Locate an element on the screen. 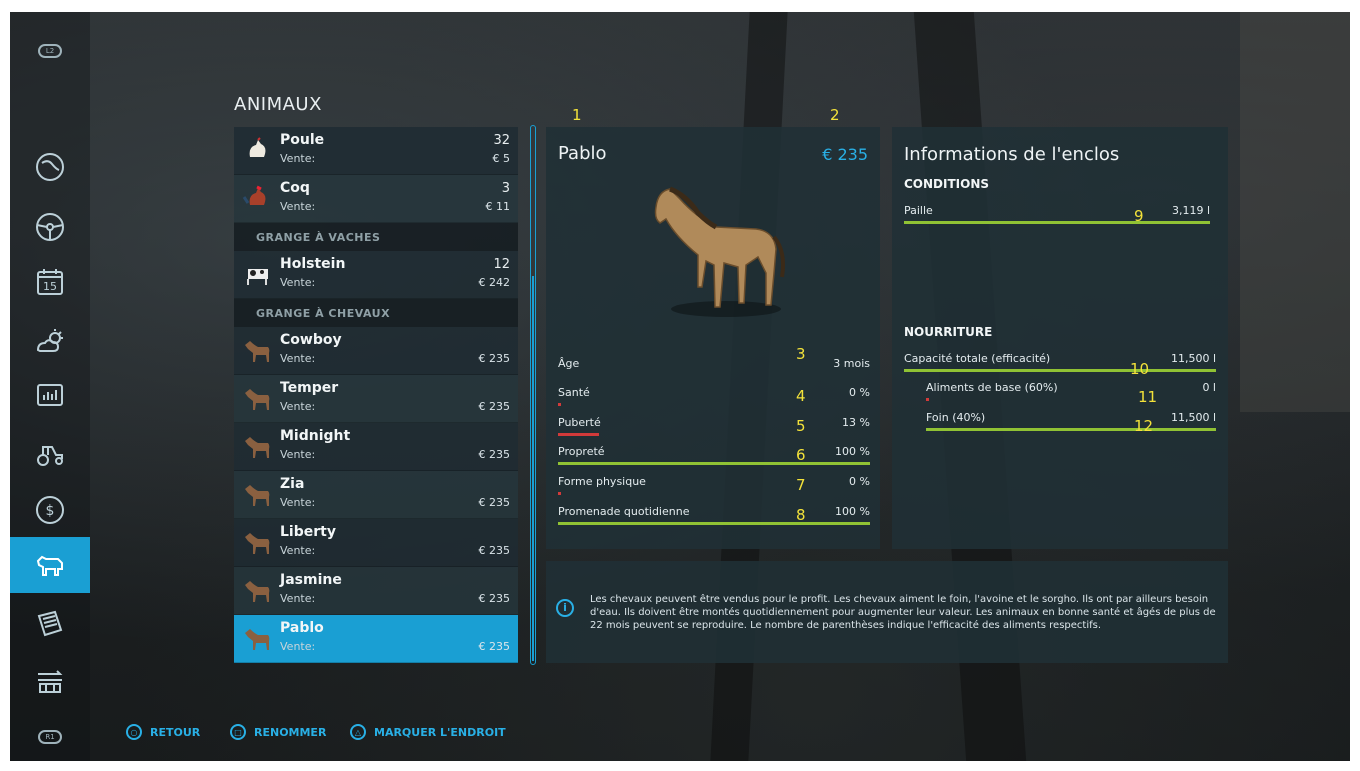  food-row: Aliments de base (60%) 0 l is located at coordinates (1071, 394).